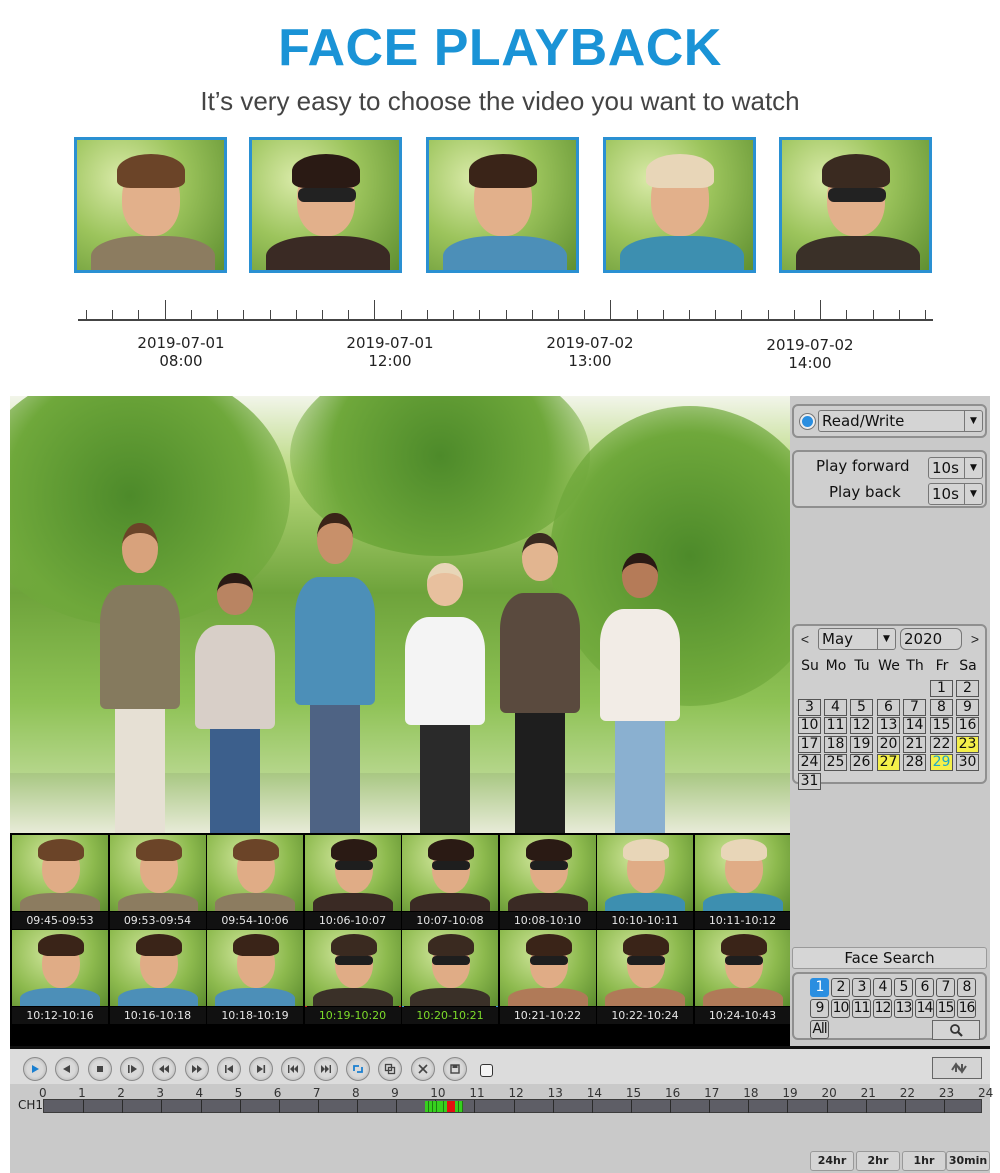 Image resolution: width=1000 pixels, height=1173 pixels. Describe the element at coordinates (451, 1106) in the screenshot. I see `alarm-record-segment` at that location.